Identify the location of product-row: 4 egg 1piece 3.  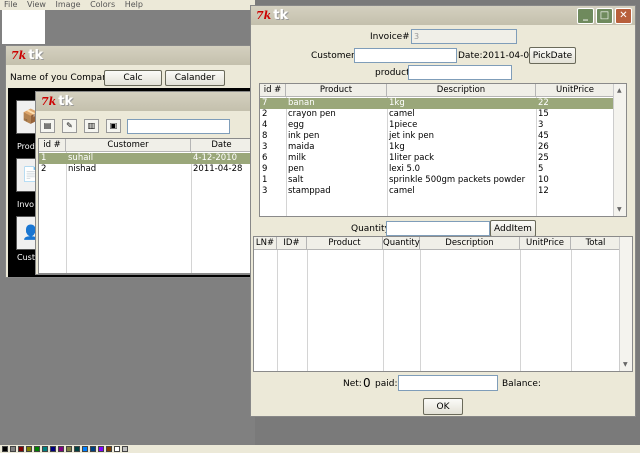
(437, 125).